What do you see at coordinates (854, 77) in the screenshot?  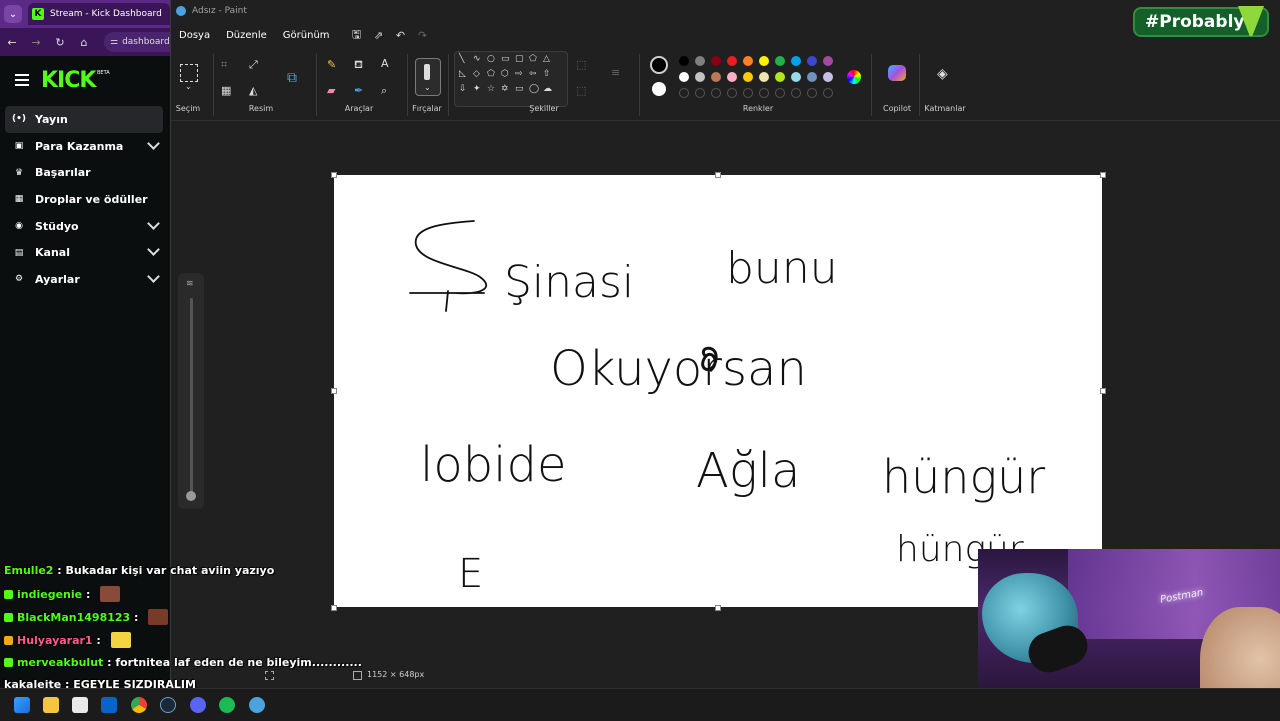 I see `edit-colors-icon` at bounding box center [854, 77].